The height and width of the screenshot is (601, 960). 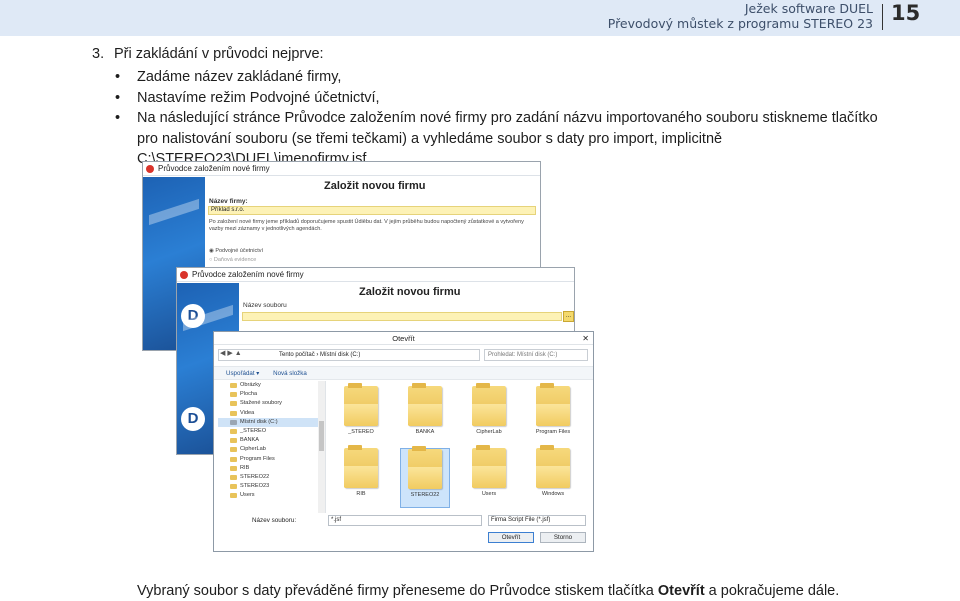 I want to click on folder-item: _STEREO, so click(x=361, y=414).